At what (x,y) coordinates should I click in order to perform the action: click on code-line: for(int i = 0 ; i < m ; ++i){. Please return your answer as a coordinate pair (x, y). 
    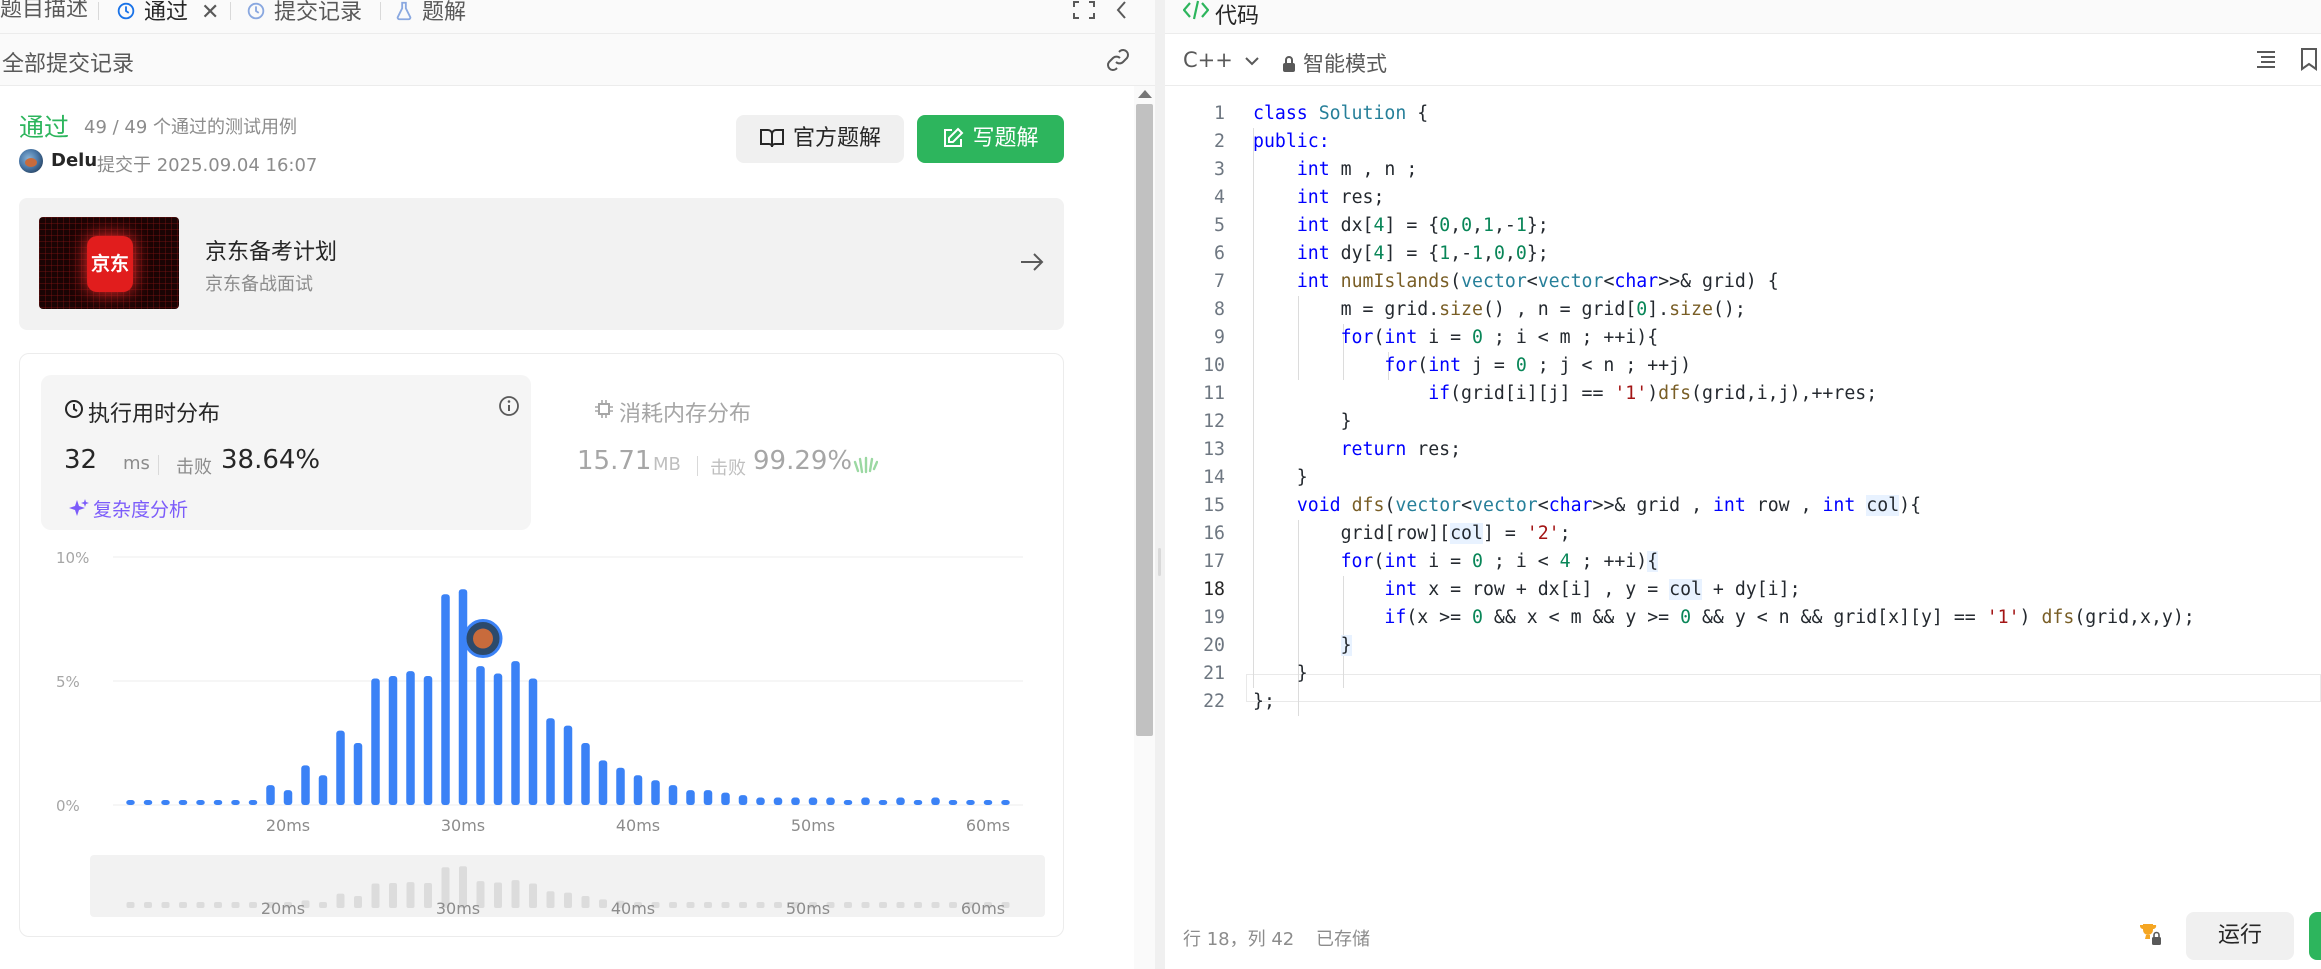
    Looking at the image, I should click on (1499, 337).